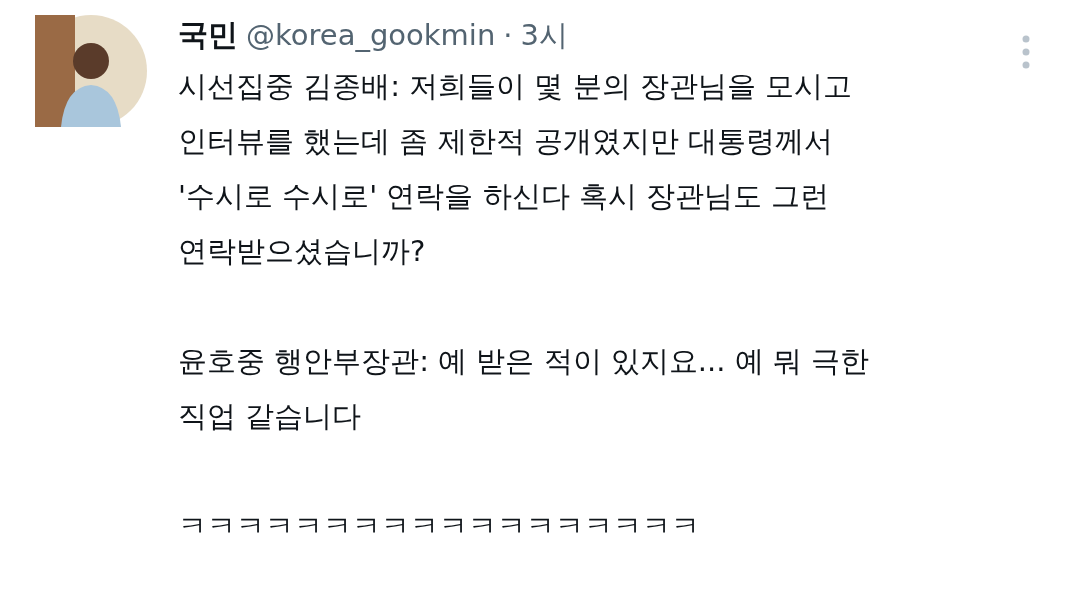  Describe the element at coordinates (439, 526) in the screenshot. I see `tweet-text: ㅋㅋㅋㅋㅋㅋㅋㅋㅋㅋㅋㅋㅋㅋㅋㅋㅋㅋ` at that location.